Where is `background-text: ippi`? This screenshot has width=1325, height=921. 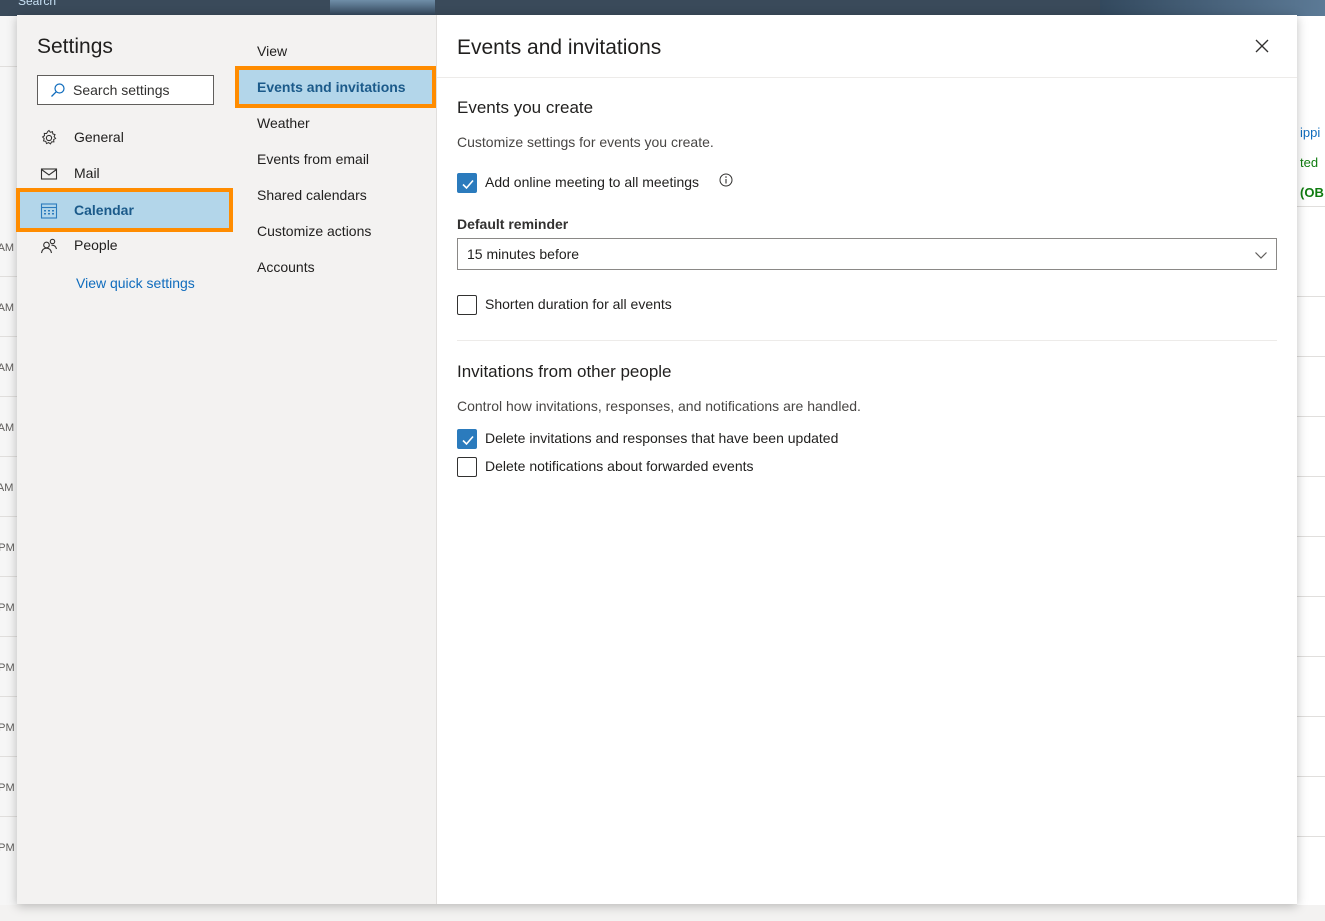 background-text: ippi is located at coordinates (1310, 132).